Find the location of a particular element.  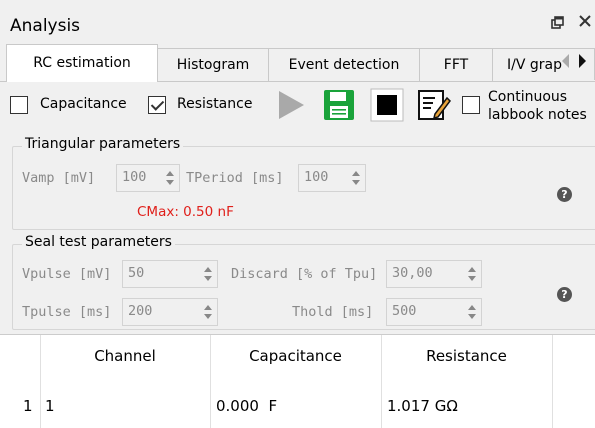

cell-channel: 1 is located at coordinates (50, 406).